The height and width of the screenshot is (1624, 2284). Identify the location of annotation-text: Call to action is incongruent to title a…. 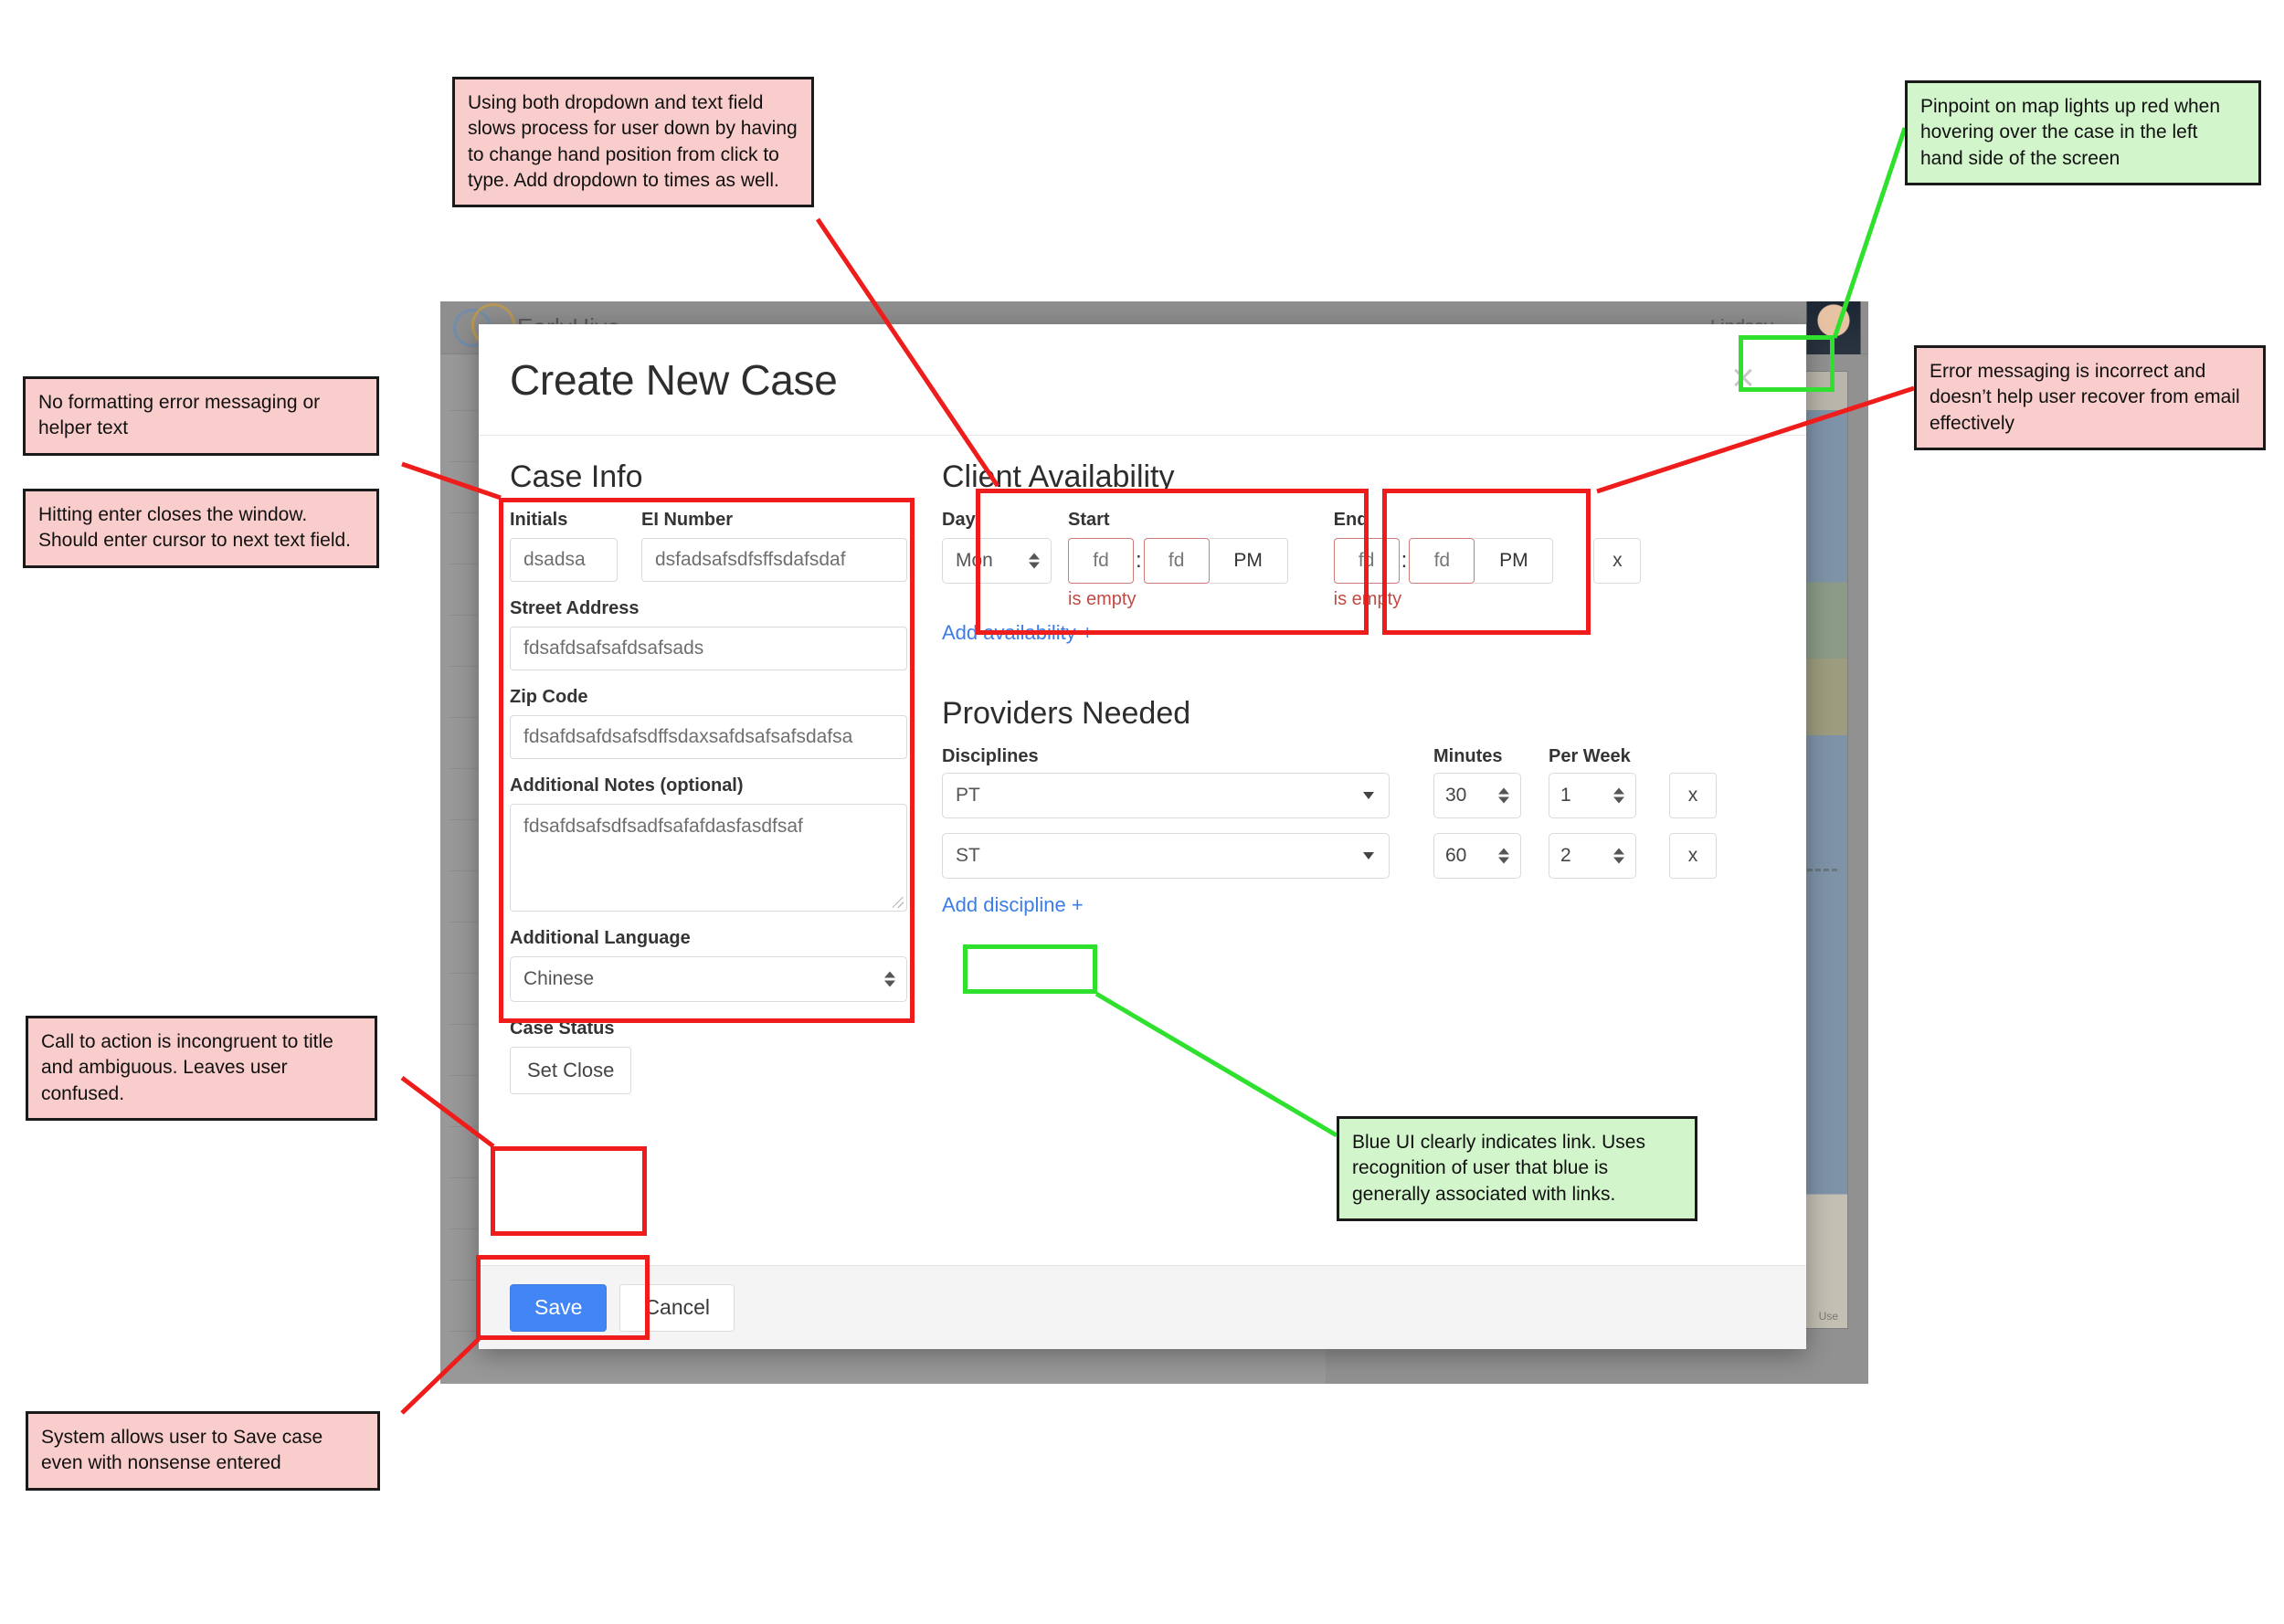
(187, 1067).